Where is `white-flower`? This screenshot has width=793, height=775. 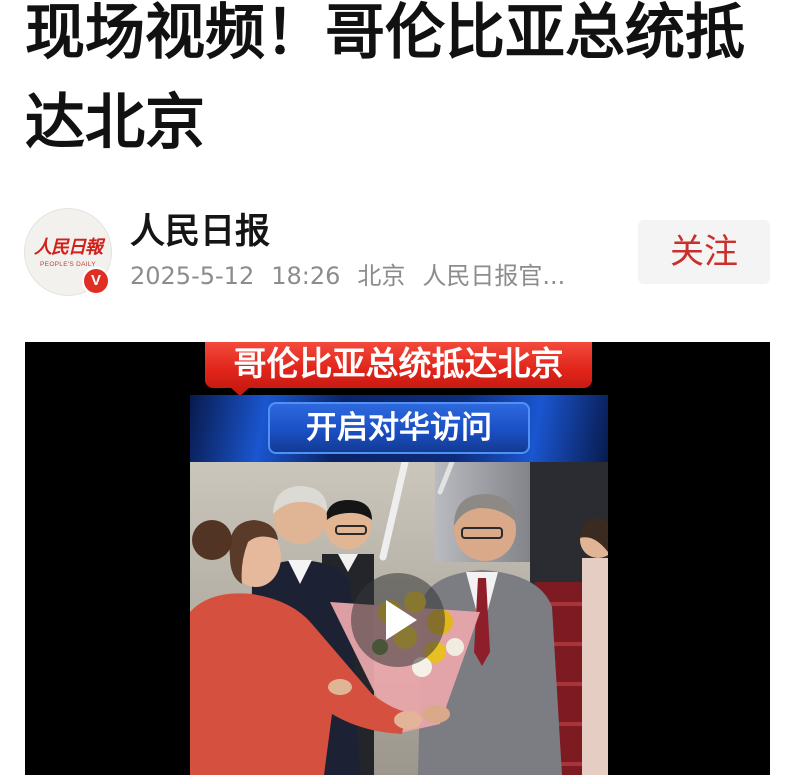
white-flower is located at coordinates (455, 647).